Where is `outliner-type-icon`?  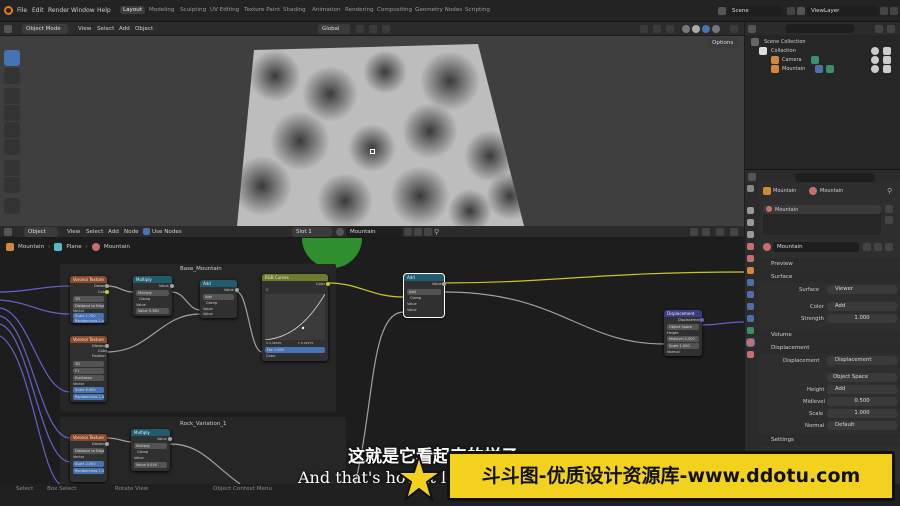 outliner-type-icon is located at coordinates (752, 29).